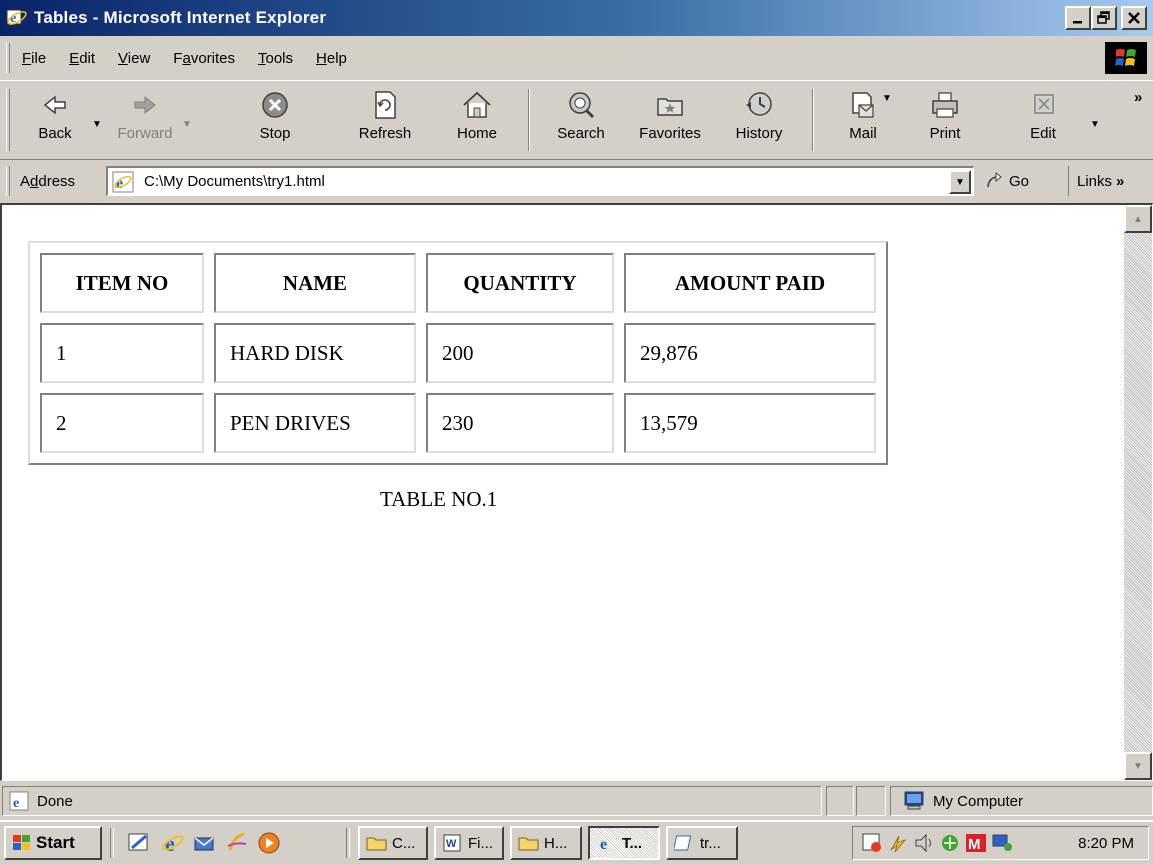 This screenshot has height=865, width=1153. Describe the element at coordinates (331, 58) in the screenshot. I see `menu-help: Help` at that location.